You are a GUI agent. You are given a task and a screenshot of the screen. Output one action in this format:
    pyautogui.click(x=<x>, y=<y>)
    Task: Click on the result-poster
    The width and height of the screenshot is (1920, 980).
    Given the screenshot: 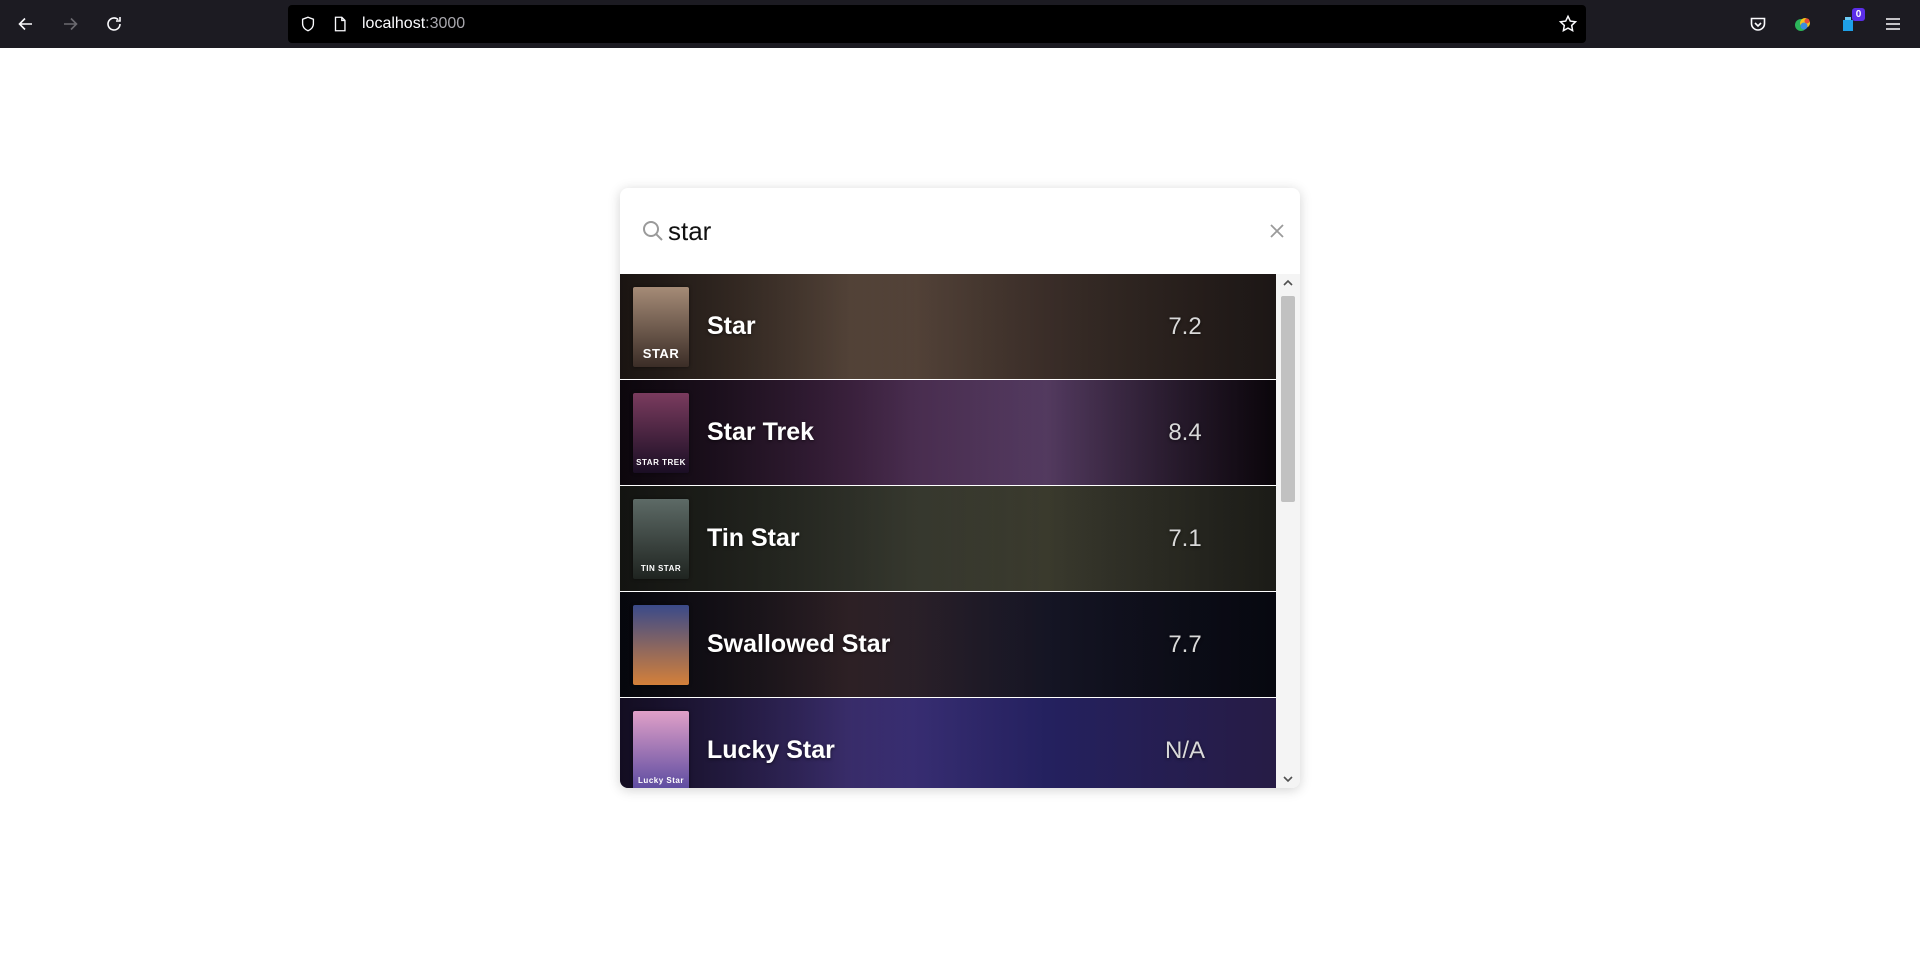 What is the action you would take?
    pyautogui.click(x=661, y=644)
    